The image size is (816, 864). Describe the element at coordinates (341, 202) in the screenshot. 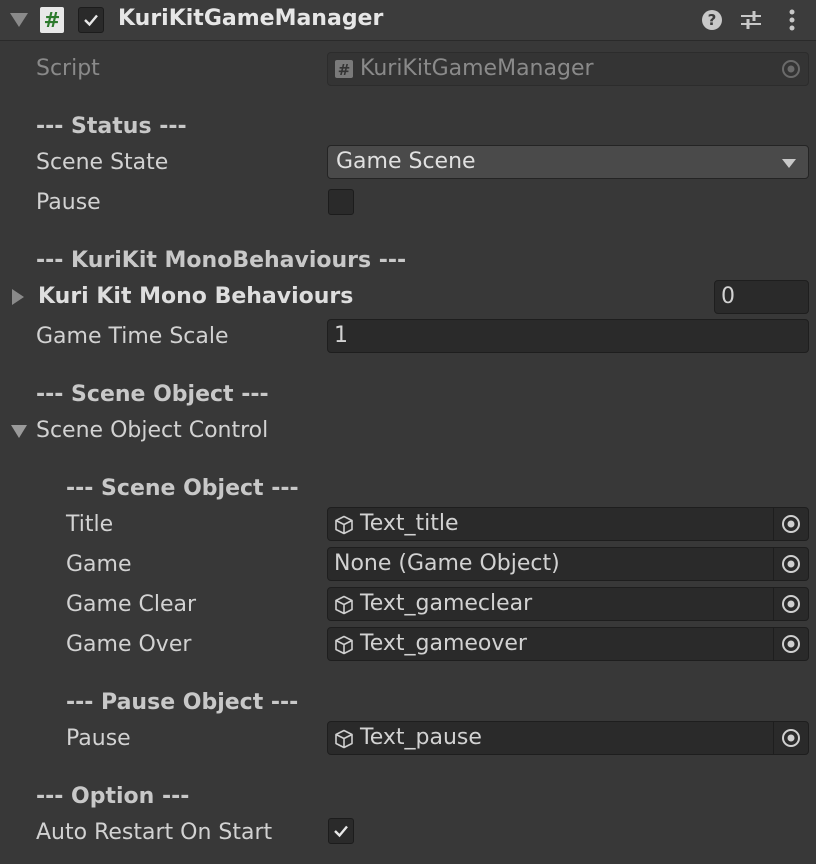

I see `pause-checkbox` at that location.